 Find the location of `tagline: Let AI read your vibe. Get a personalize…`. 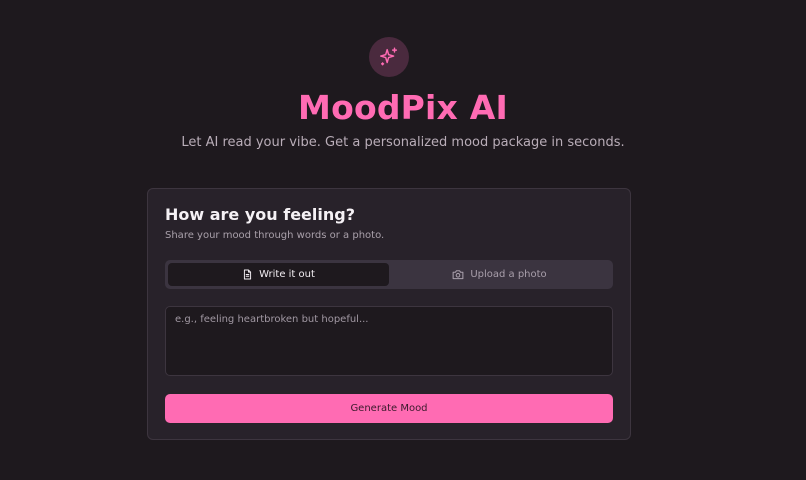

tagline: Let AI read your vibe. Get a personalize… is located at coordinates (403, 142).